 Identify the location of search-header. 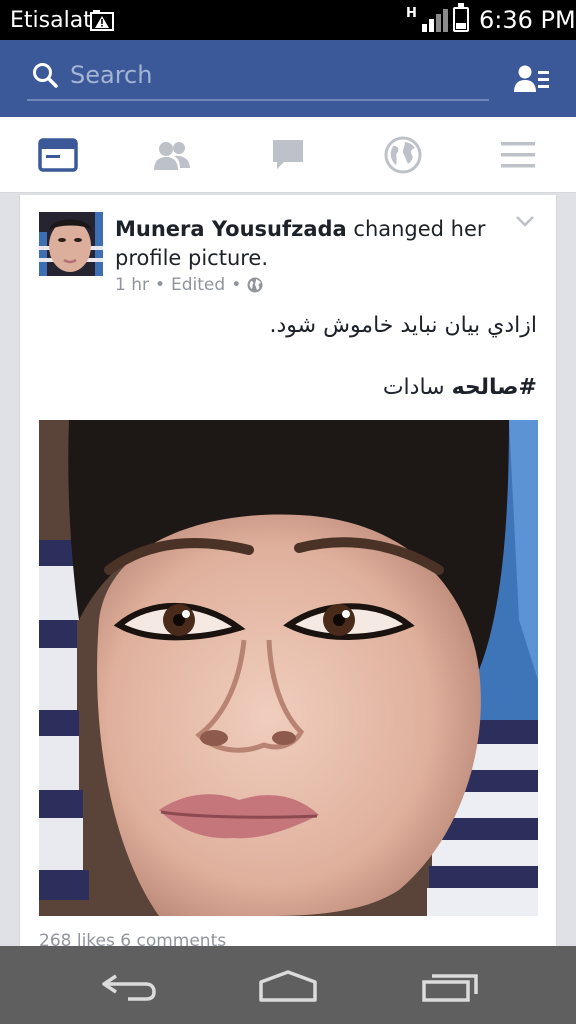
(288, 78).